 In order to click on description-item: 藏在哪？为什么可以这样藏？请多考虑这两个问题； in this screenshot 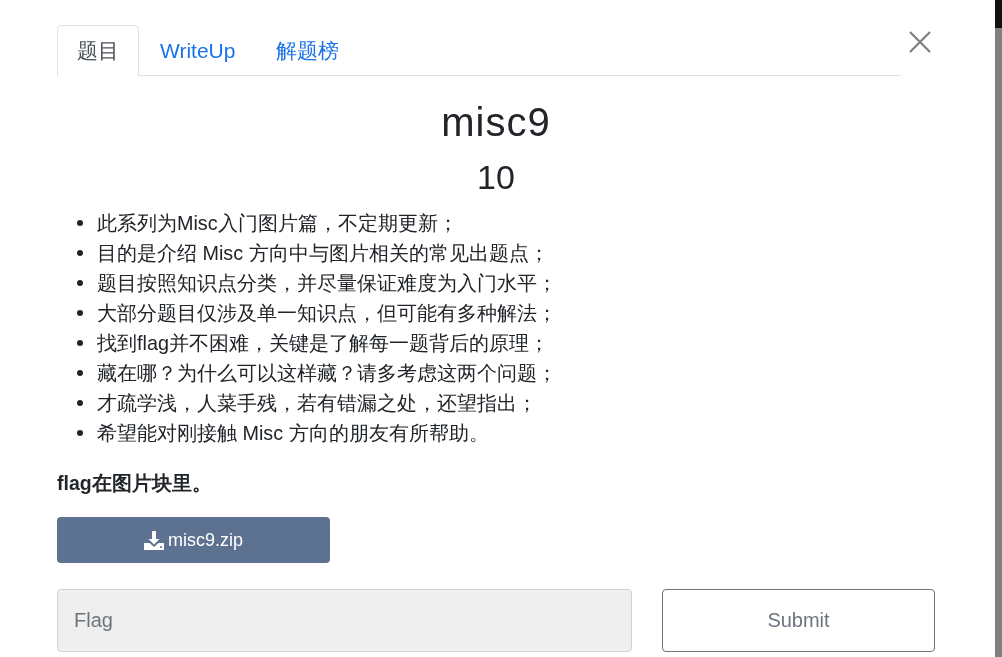, I will do `click(327, 373)`.